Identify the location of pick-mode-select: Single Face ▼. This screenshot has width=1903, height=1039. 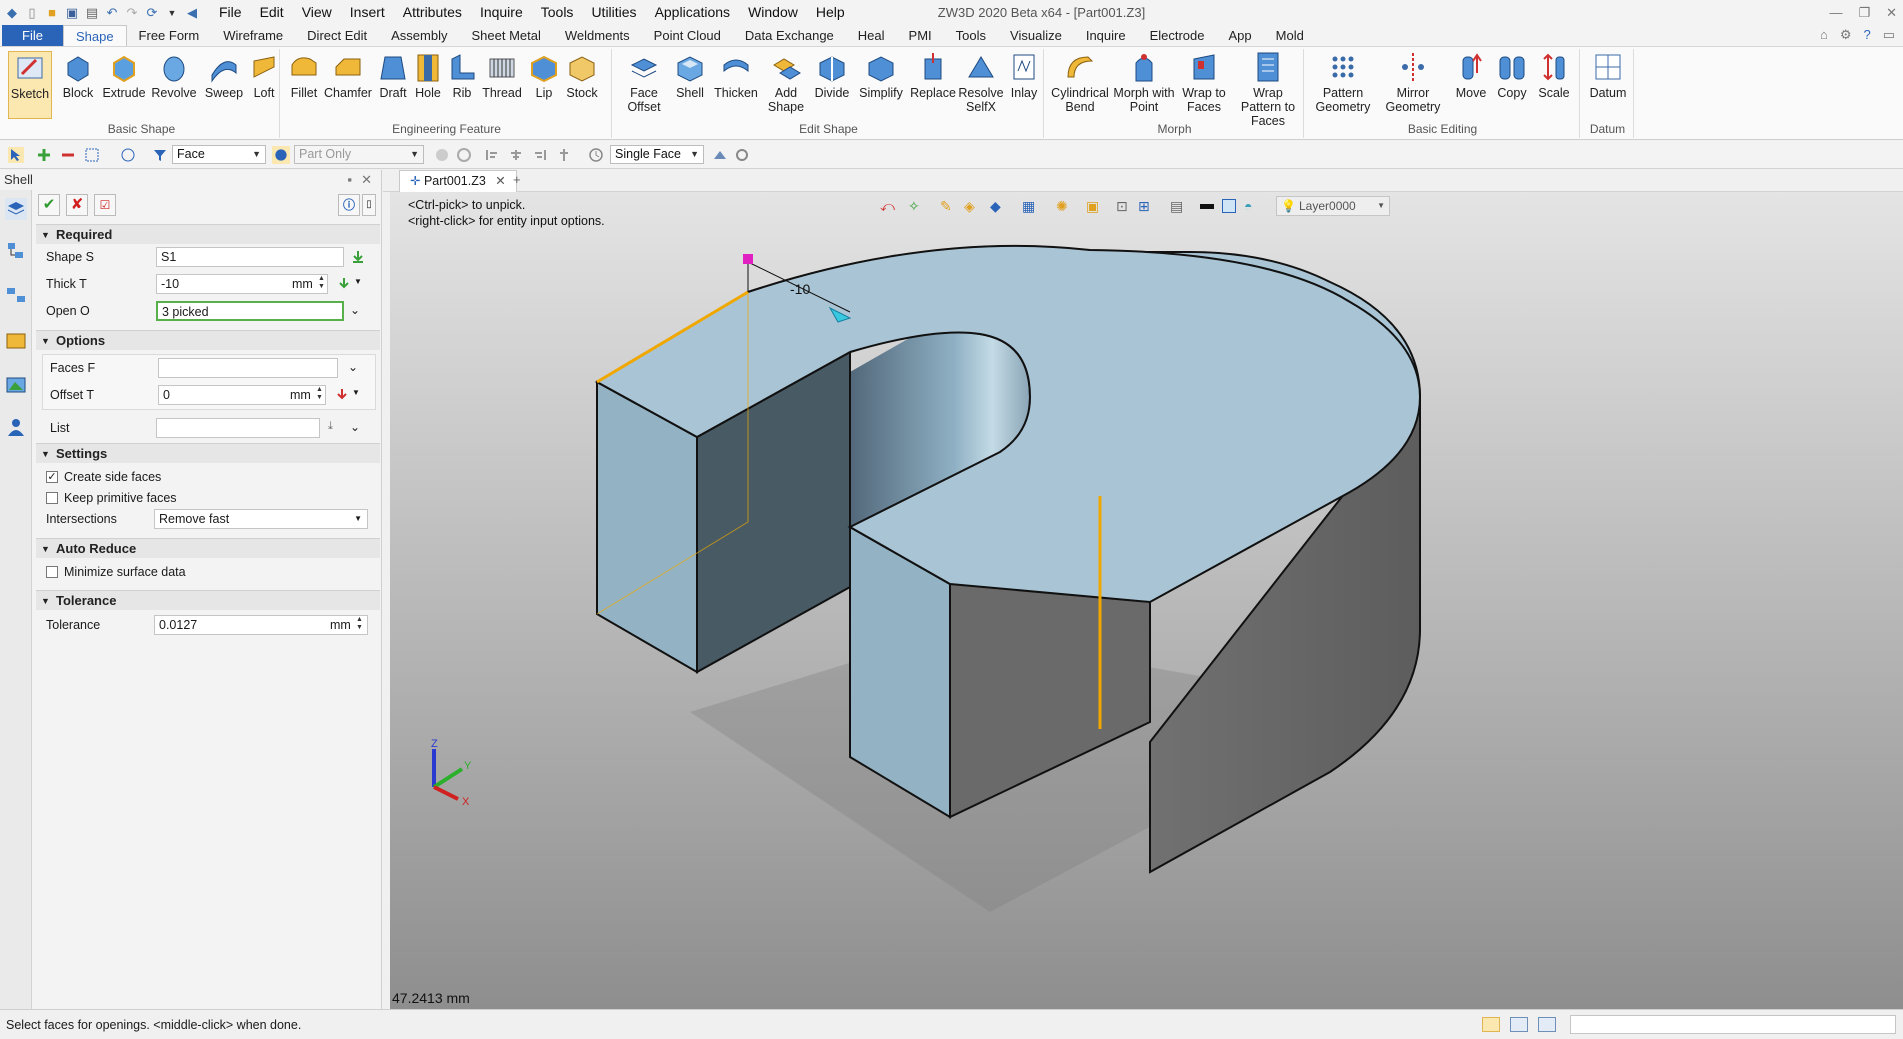
(657, 154).